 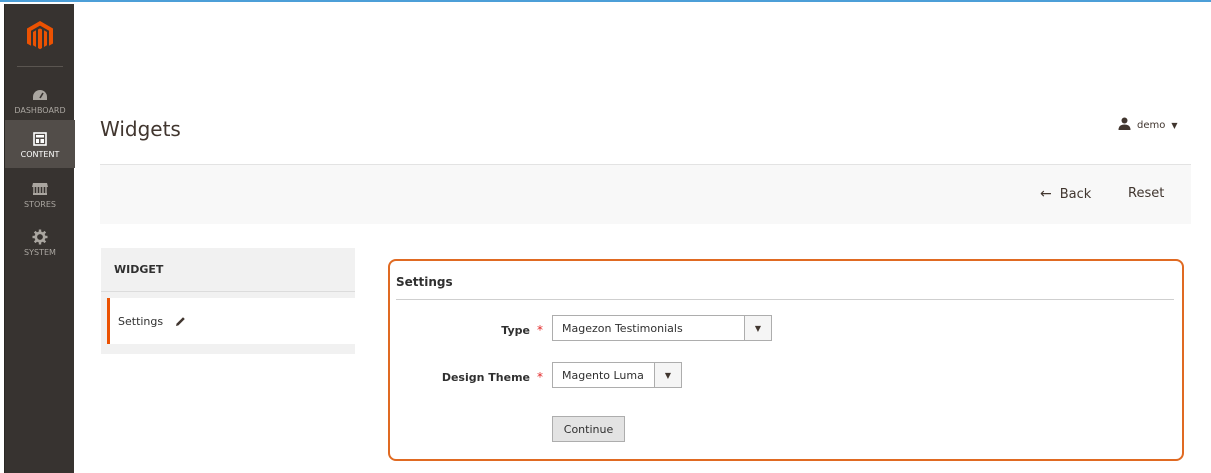 What do you see at coordinates (622, 328) in the screenshot?
I see `type-select-value: Magezon Testimonials` at bounding box center [622, 328].